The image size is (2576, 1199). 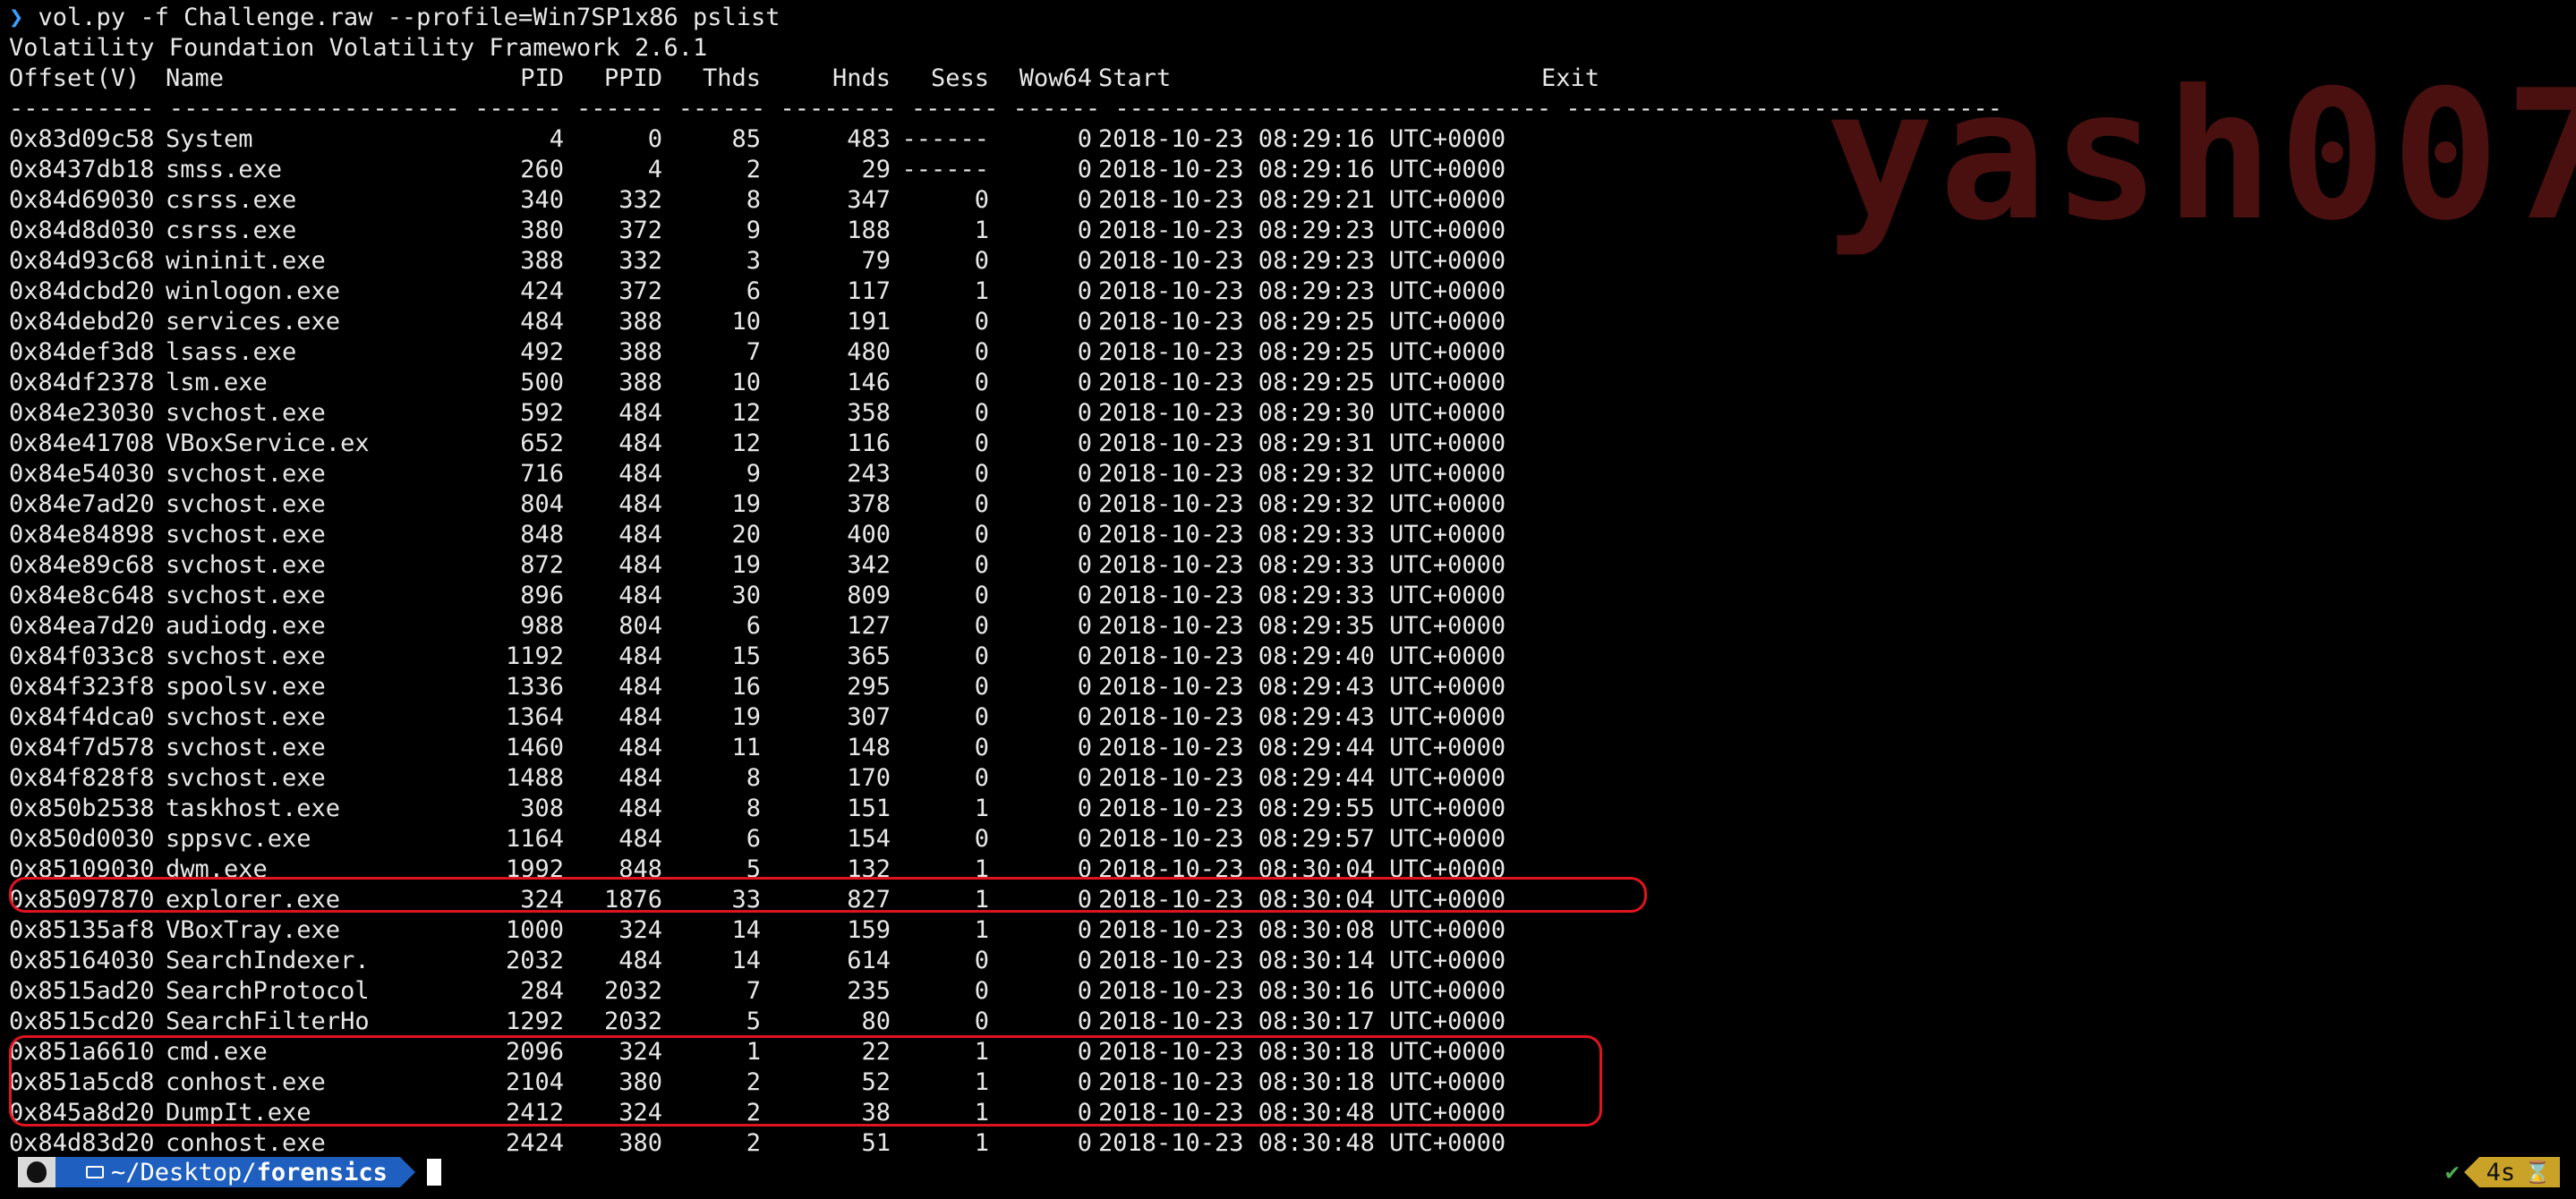 I want to click on cell-pid: 716, so click(x=542, y=474).